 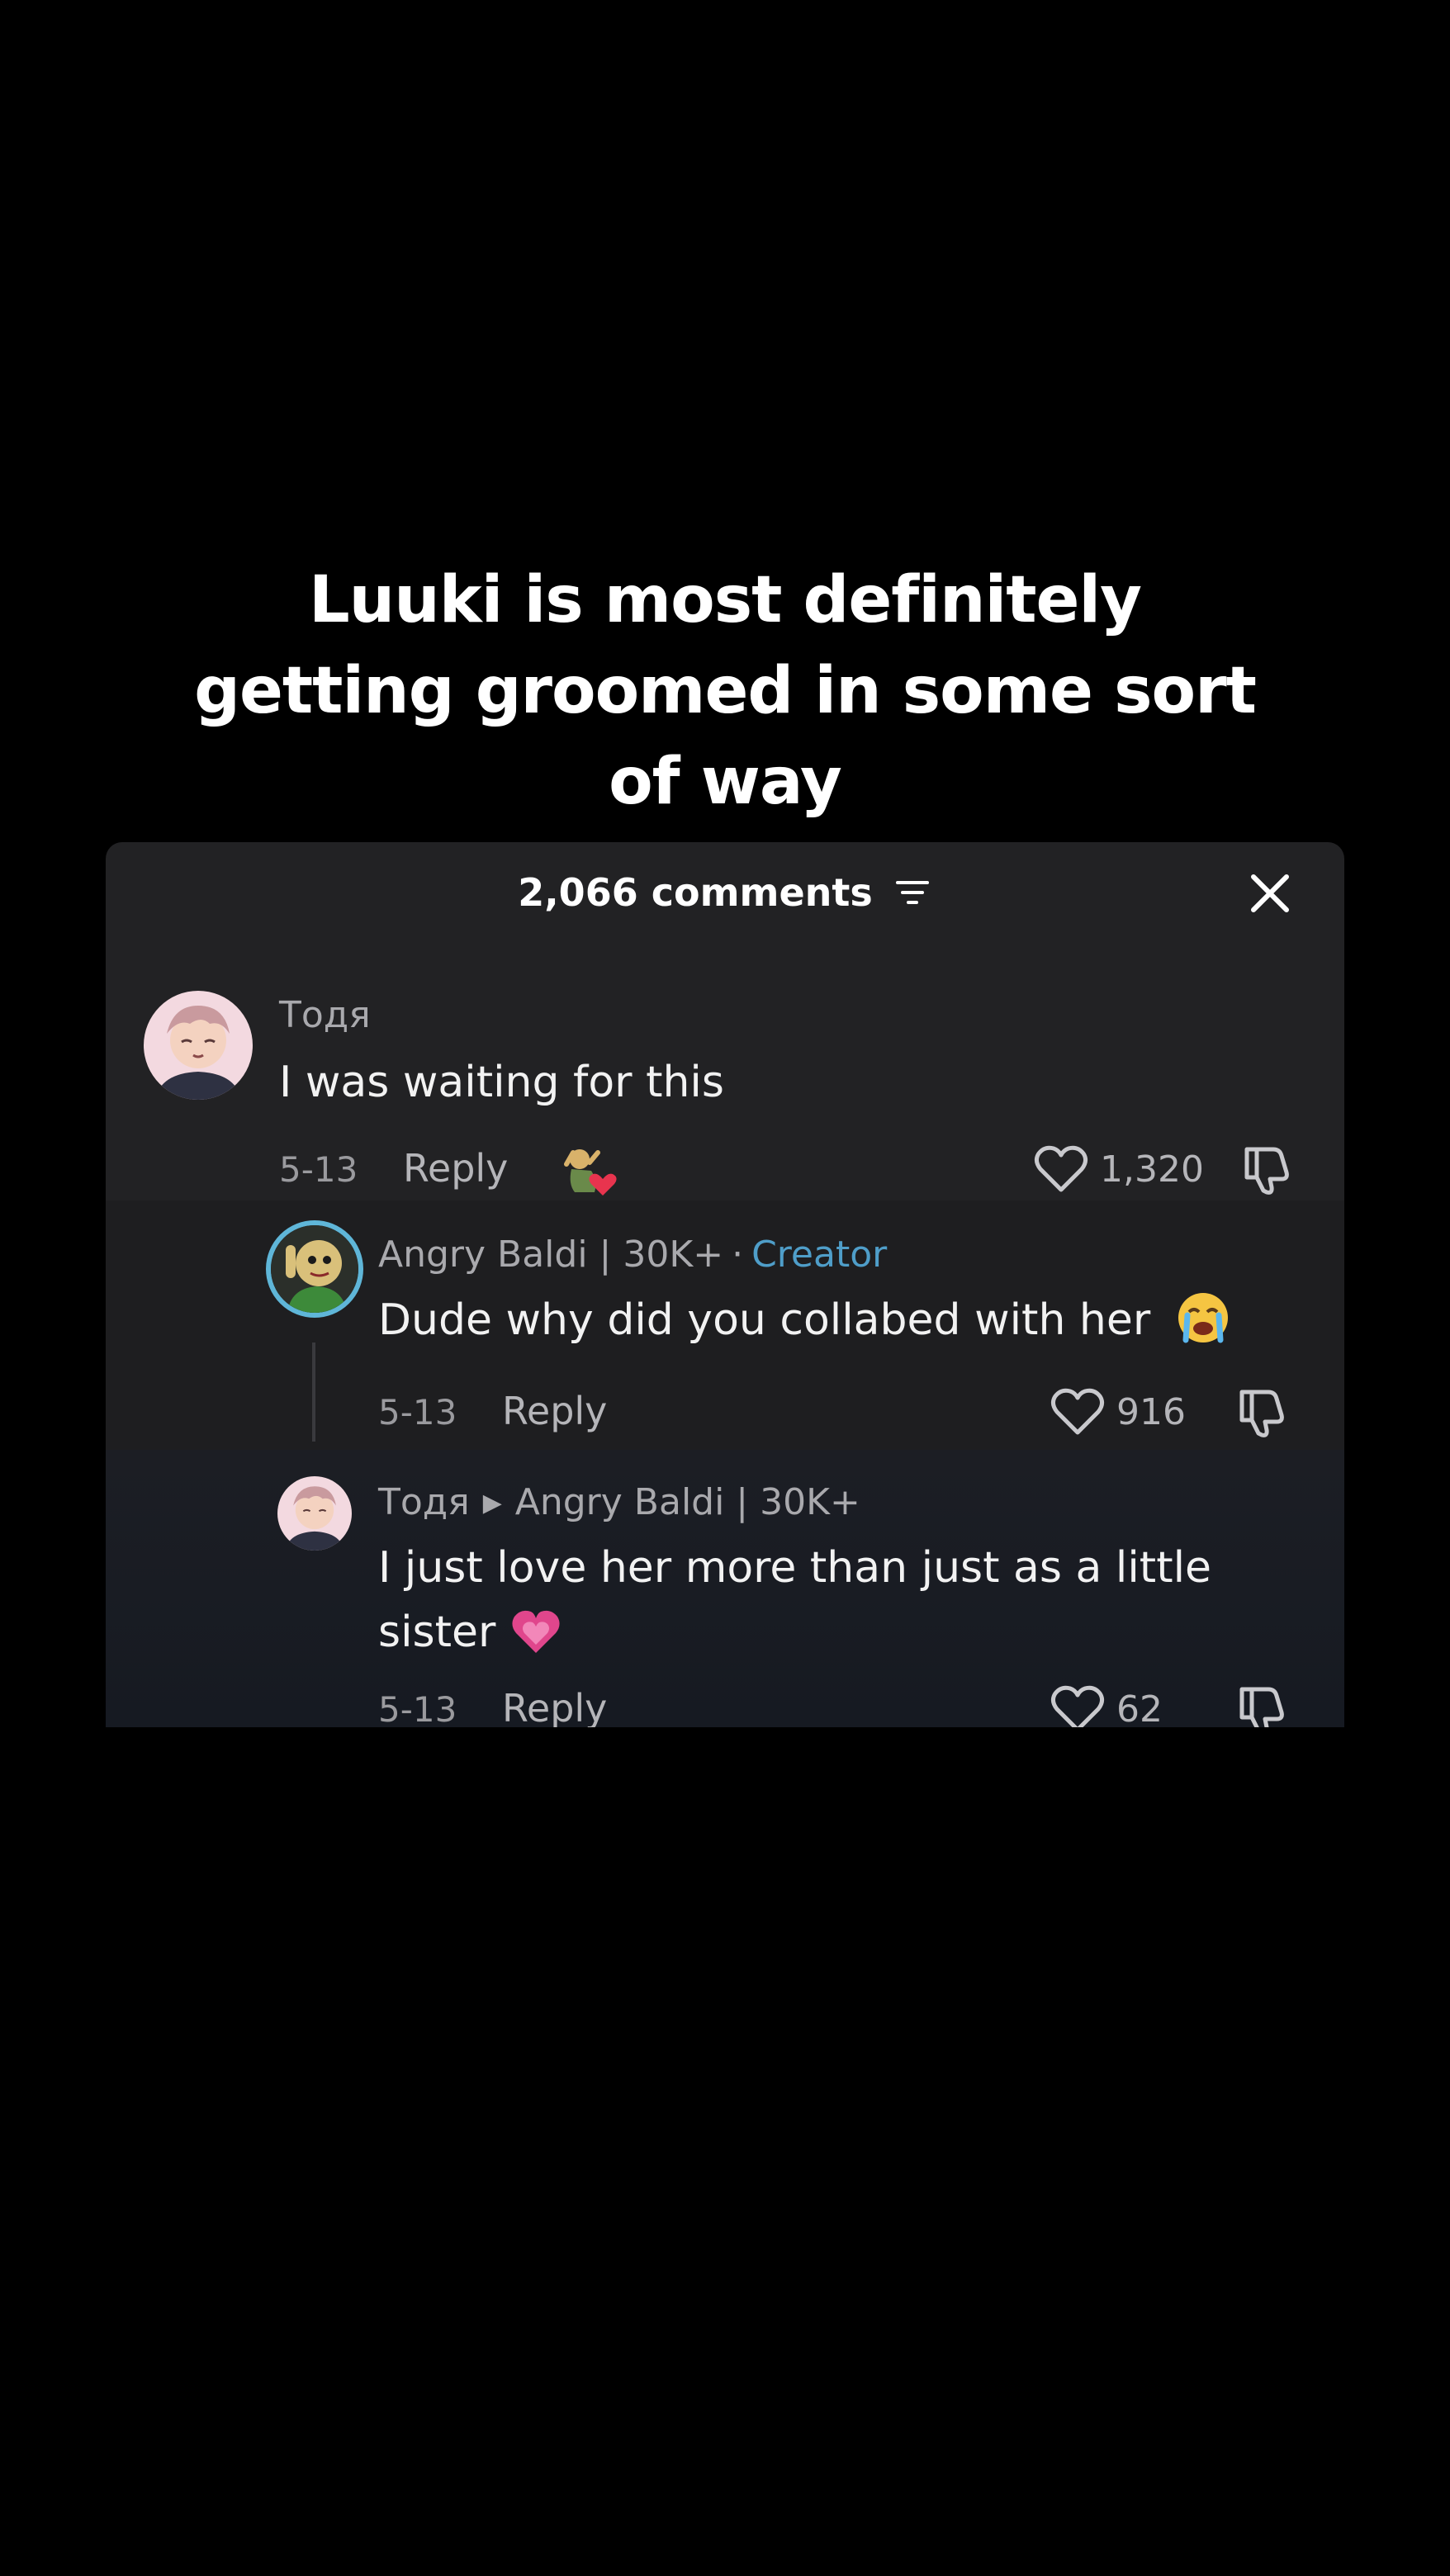 What do you see at coordinates (492, 1503) in the screenshot?
I see `reply-to-arrow-icon: ▶` at bounding box center [492, 1503].